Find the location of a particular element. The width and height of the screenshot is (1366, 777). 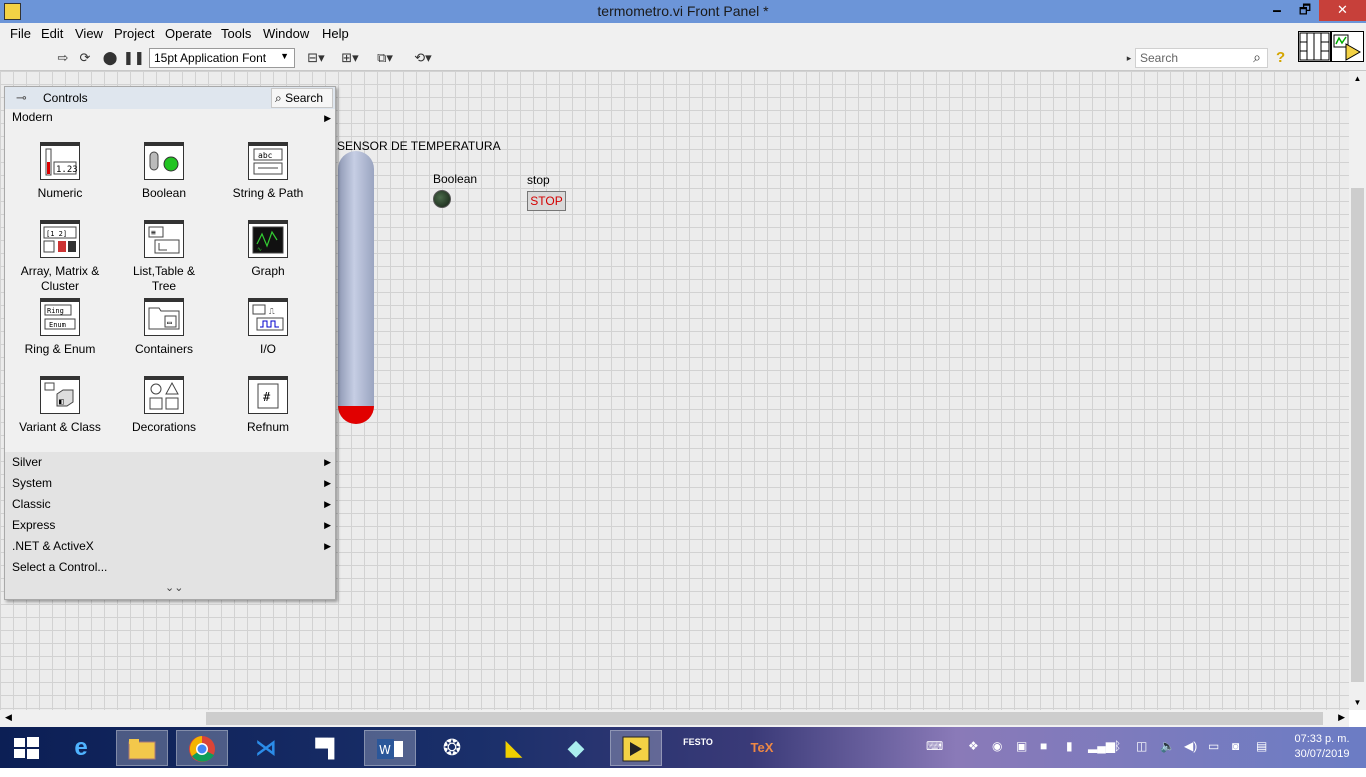

vi-icon is located at coordinates (1347, 46).